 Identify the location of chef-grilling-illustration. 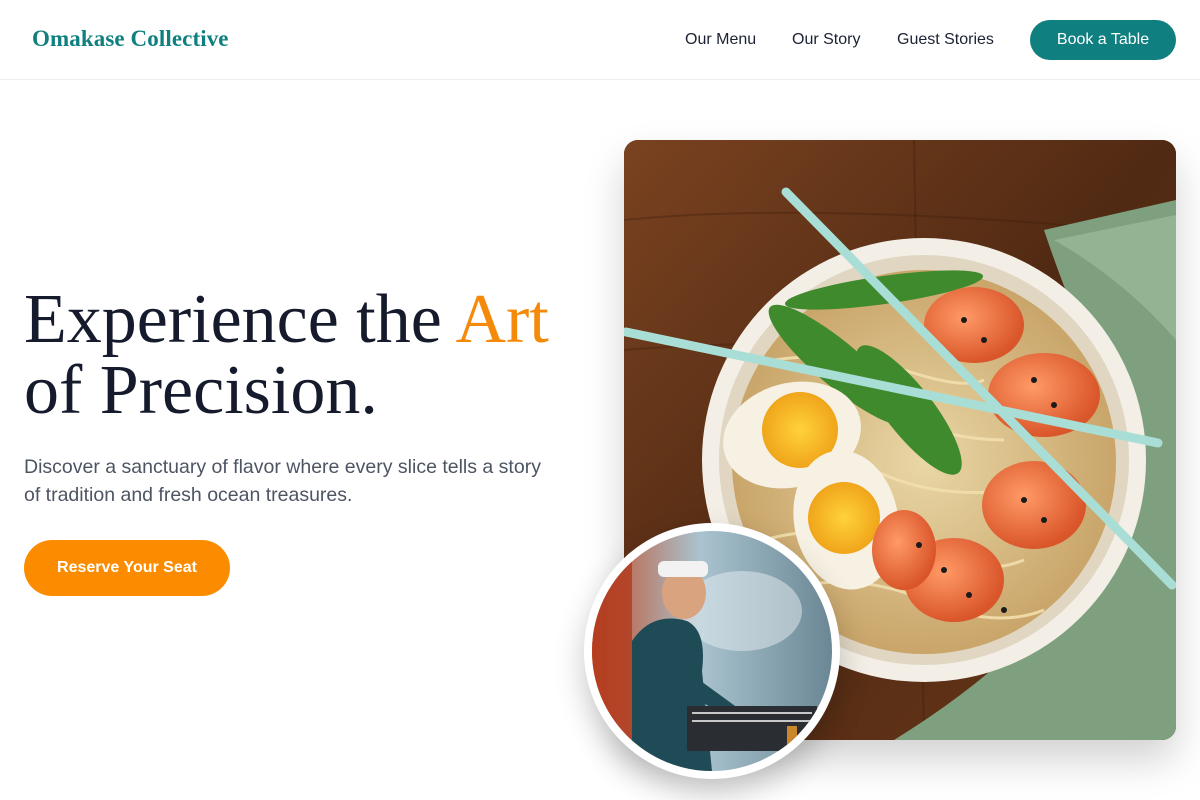
(712, 651).